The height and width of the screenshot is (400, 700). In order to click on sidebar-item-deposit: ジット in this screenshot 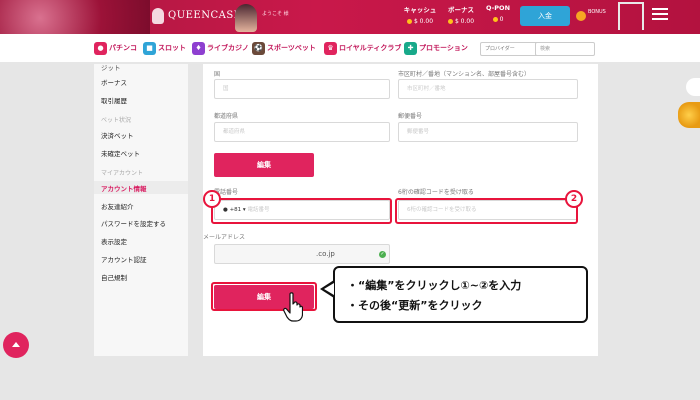, I will do `click(111, 67)`.